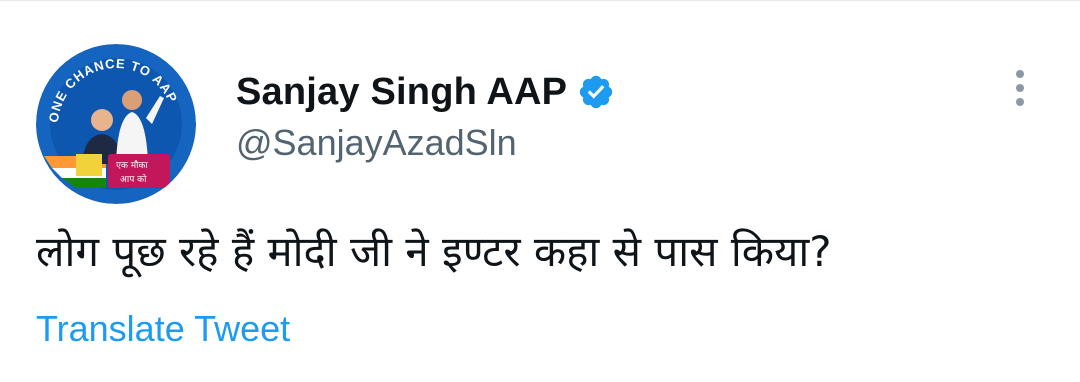 This screenshot has width=1080, height=382. I want to click on author-handle: @SanjayAzadSln, so click(376, 143).